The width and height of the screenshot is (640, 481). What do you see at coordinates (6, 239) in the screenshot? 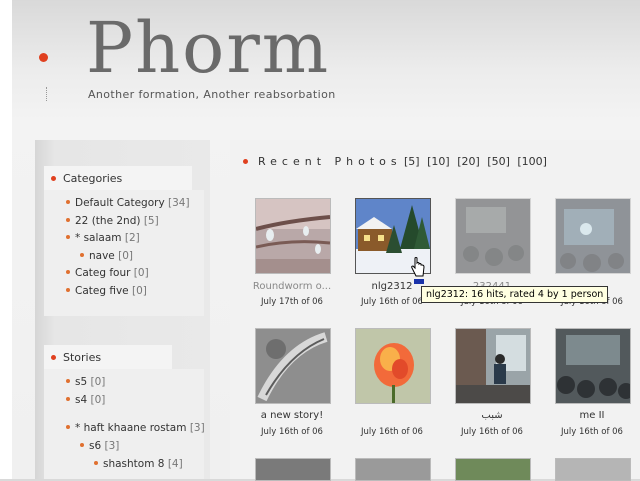
I see `left-margin` at bounding box center [6, 239].